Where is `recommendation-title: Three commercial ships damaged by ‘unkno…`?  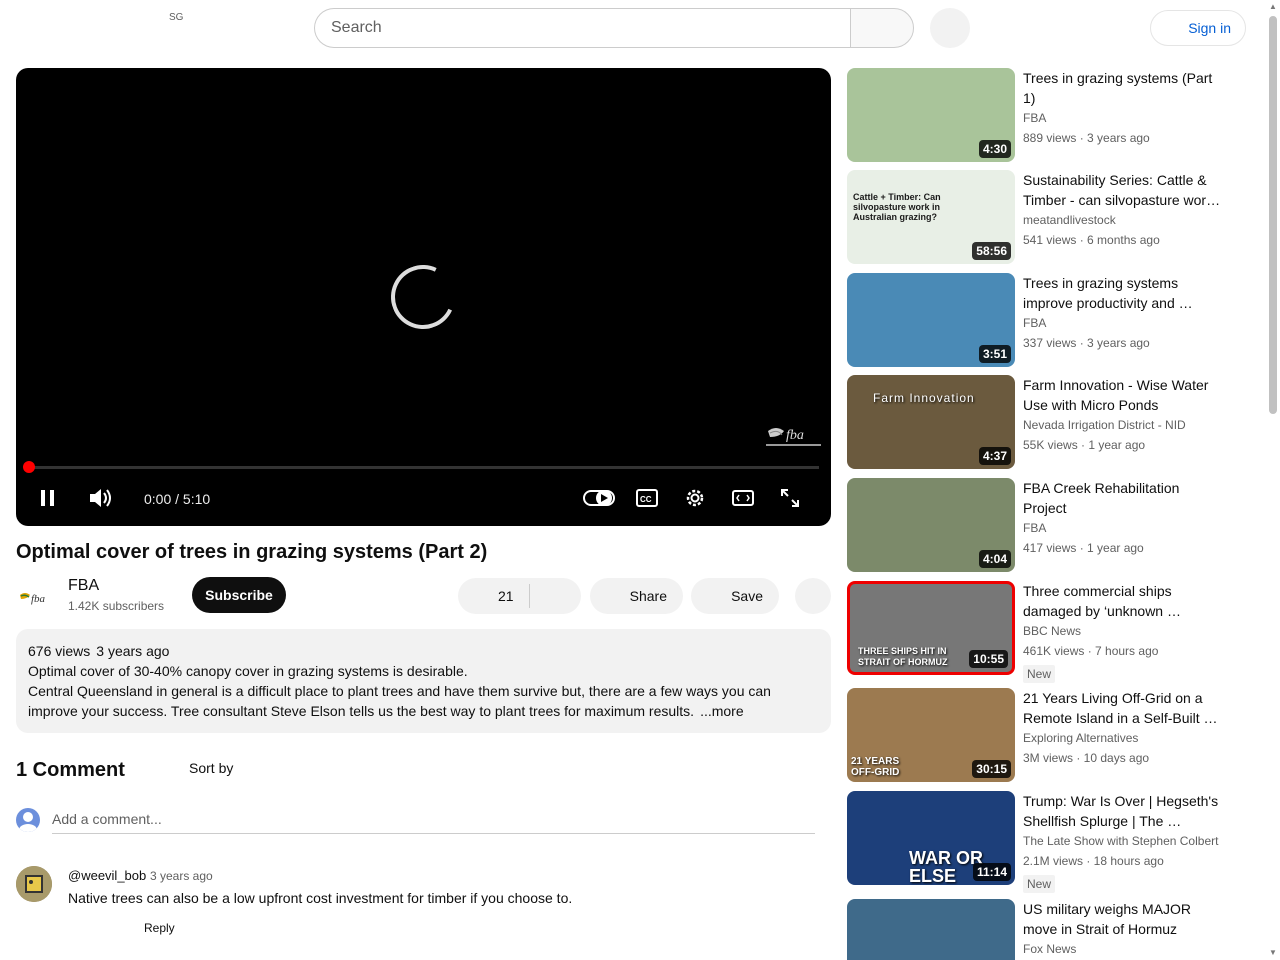 recommendation-title: Three commercial ships damaged by ‘unkno… is located at coordinates (1123, 601).